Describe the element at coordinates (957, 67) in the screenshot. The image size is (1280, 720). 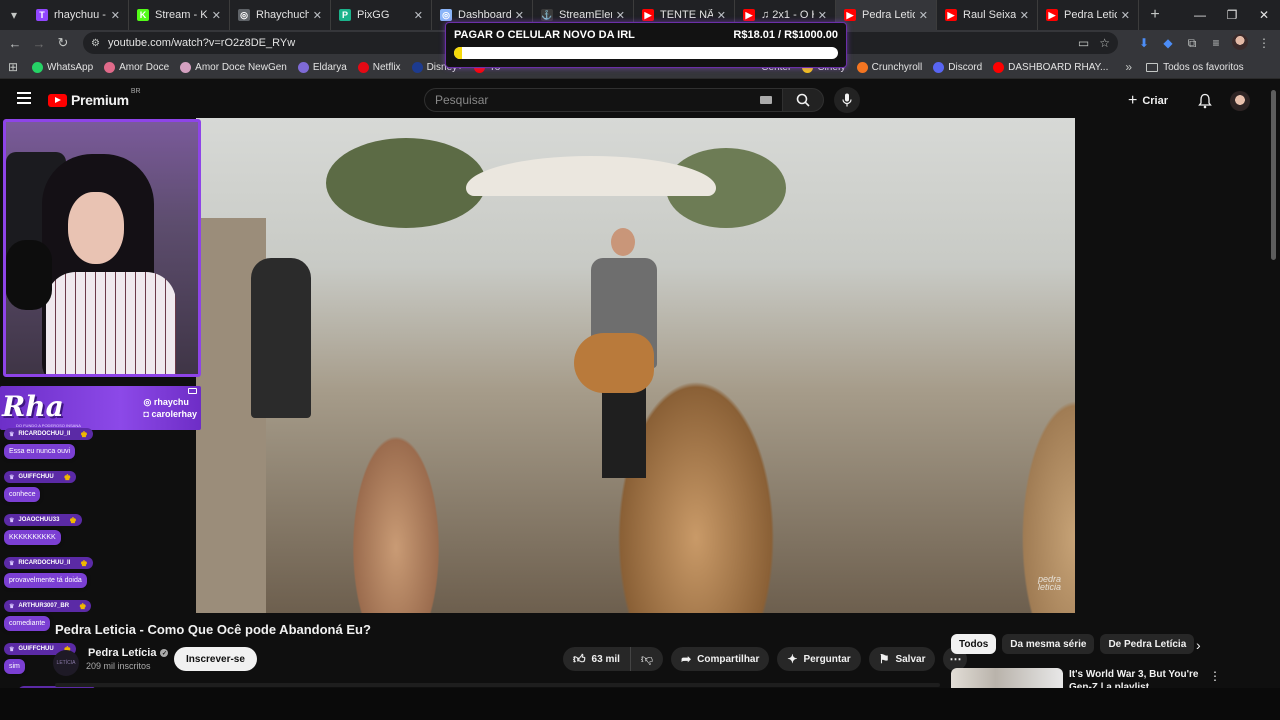
I see `bookmark-item: Discord` at that location.